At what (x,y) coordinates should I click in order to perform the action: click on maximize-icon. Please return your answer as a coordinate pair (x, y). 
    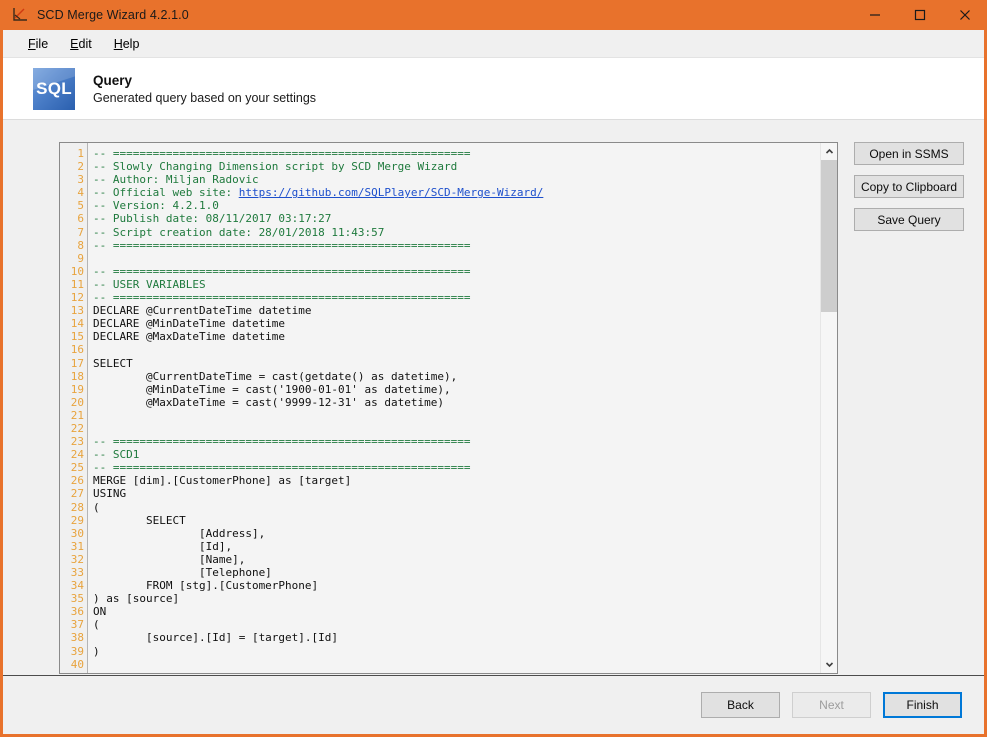
    Looking at the image, I should click on (919, 15).